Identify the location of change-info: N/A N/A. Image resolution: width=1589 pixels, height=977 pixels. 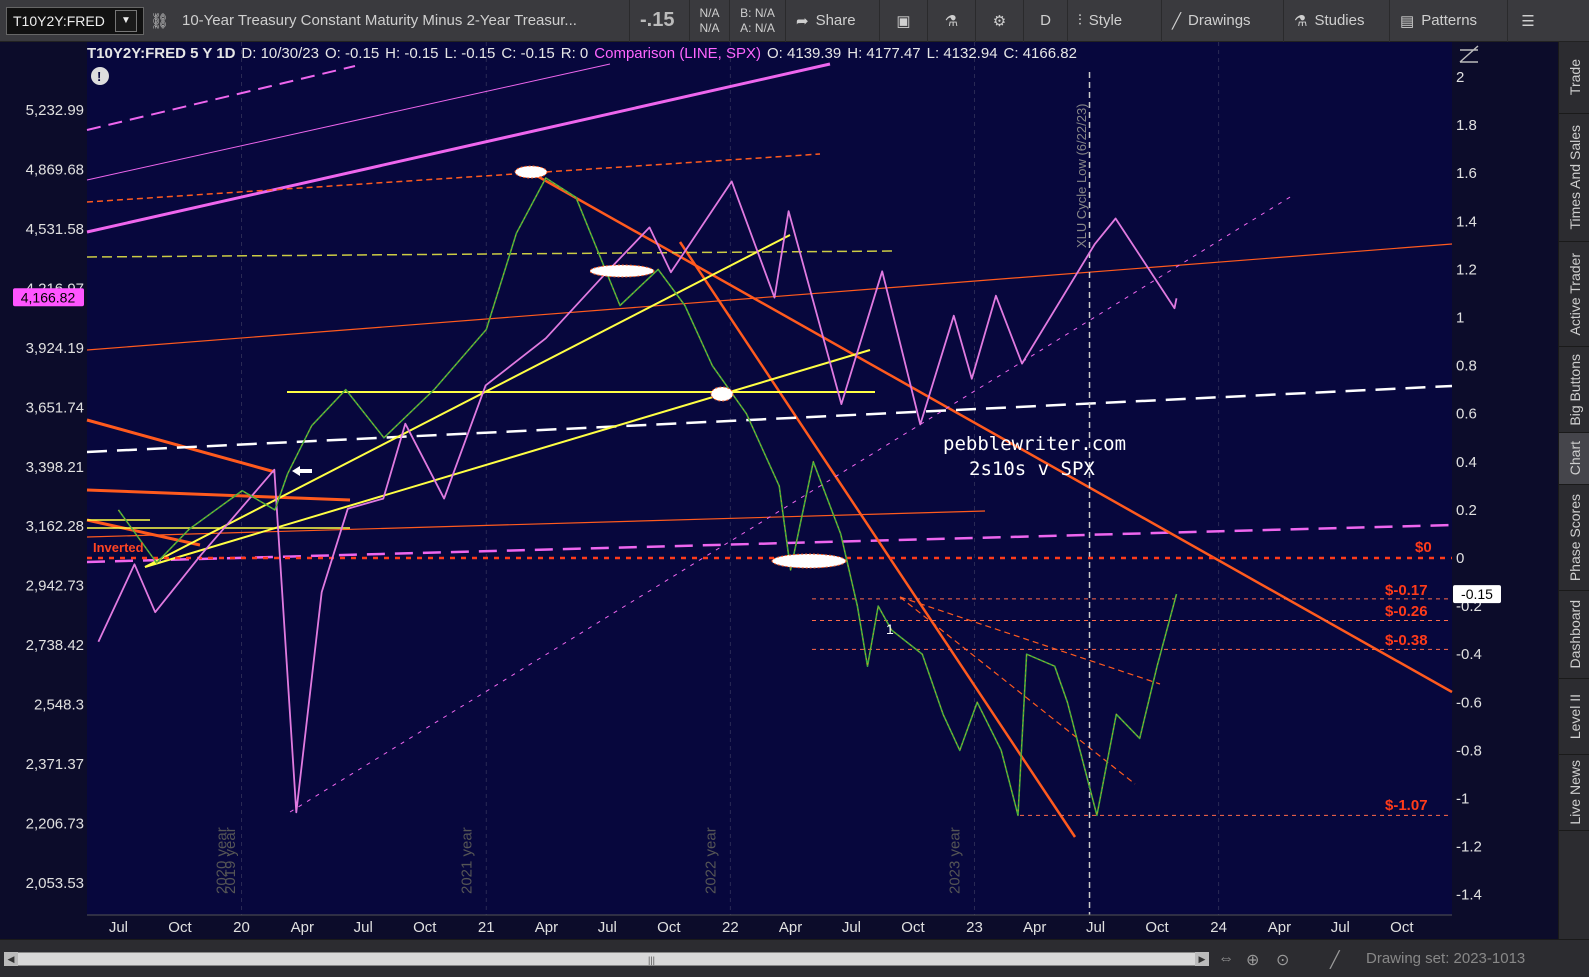
(710, 21).